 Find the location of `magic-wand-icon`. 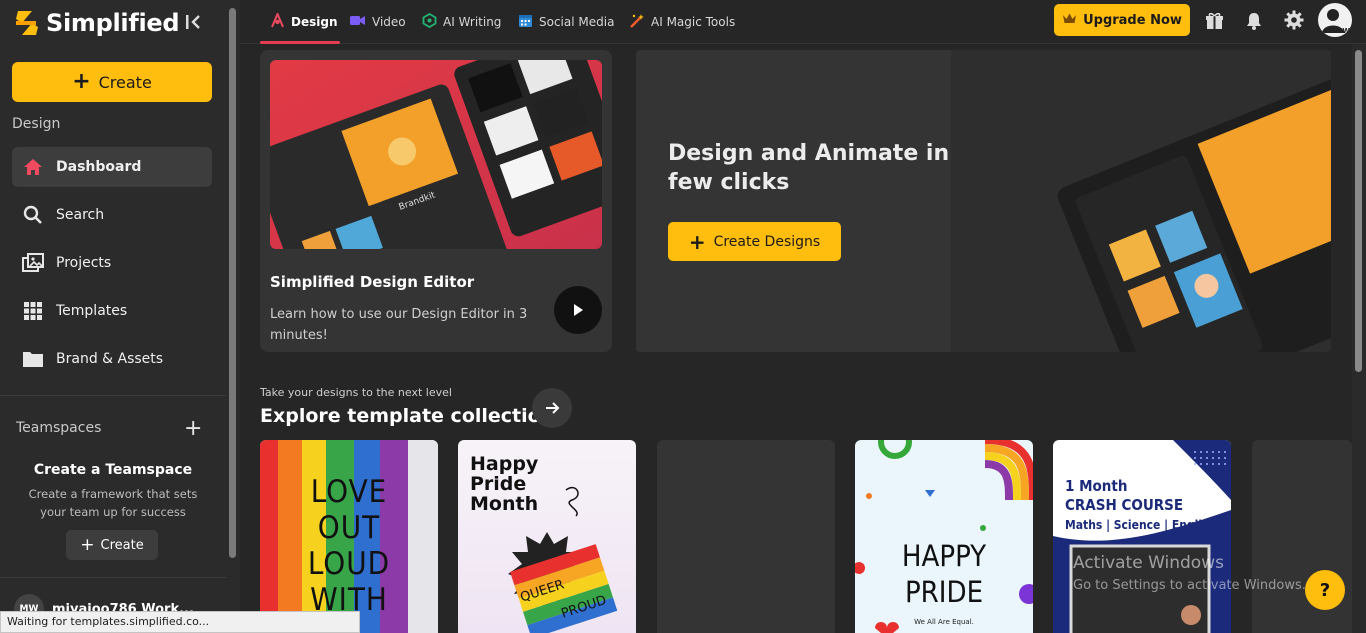

magic-wand-icon is located at coordinates (637, 22).